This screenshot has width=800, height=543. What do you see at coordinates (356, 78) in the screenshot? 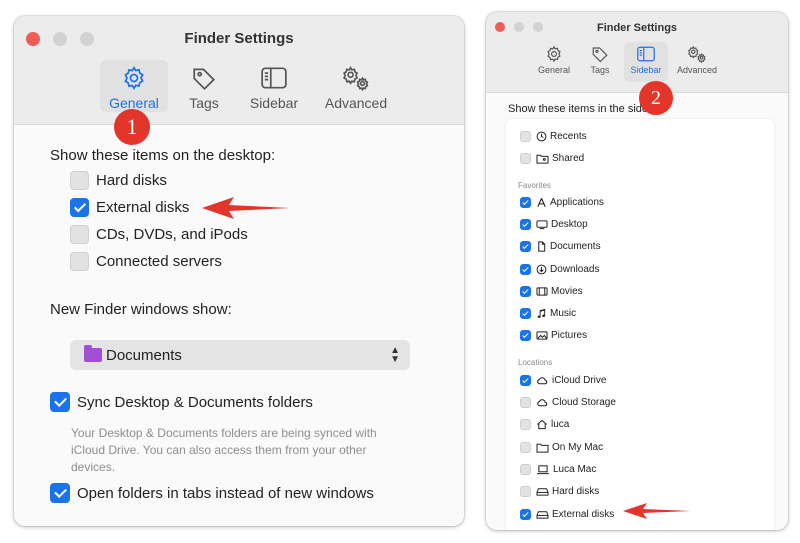
I see `gears-icon` at bounding box center [356, 78].